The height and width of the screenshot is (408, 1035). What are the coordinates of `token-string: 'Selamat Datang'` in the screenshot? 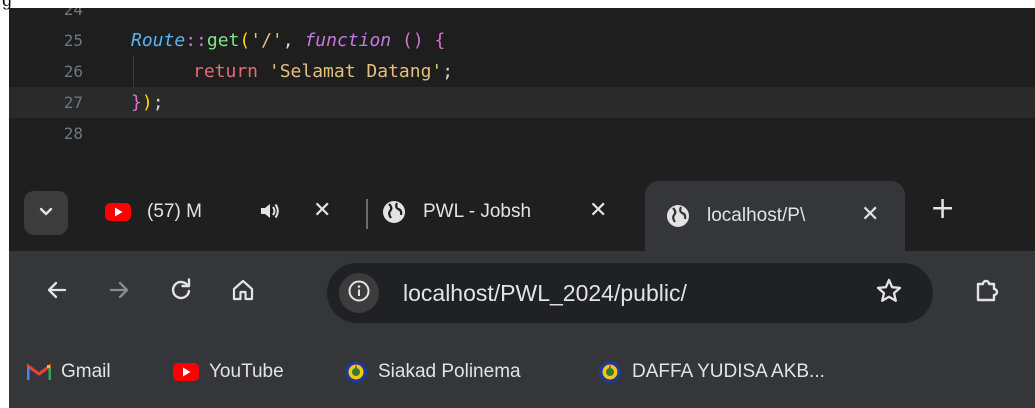 It's located at (355, 71).